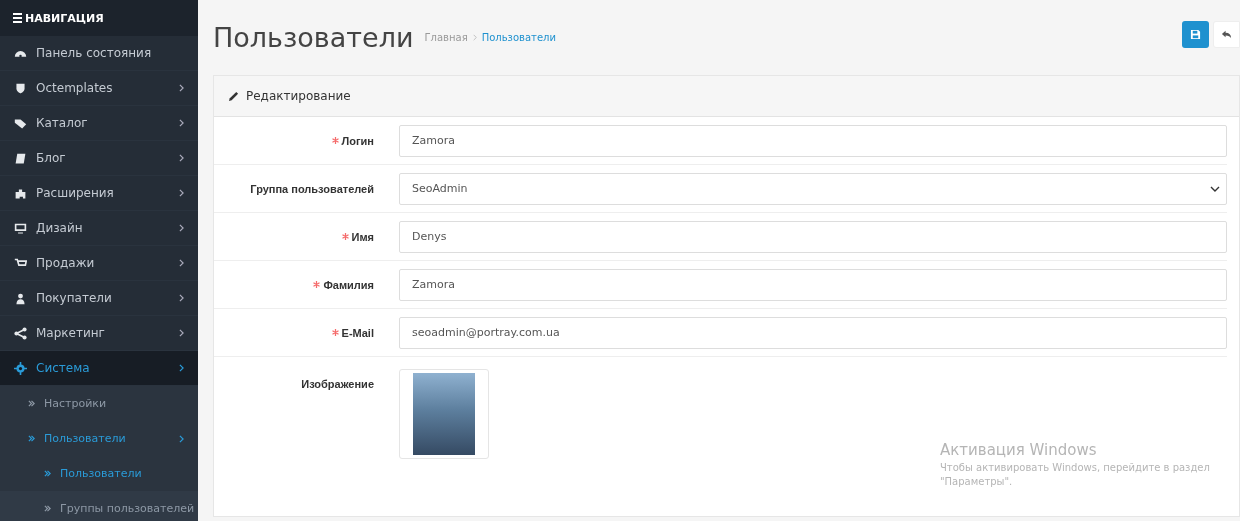  What do you see at coordinates (20, 298) in the screenshot?
I see `user-icon` at bounding box center [20, 298].